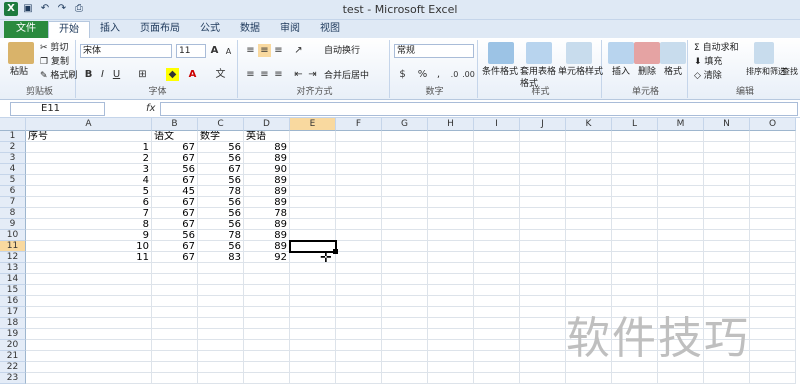 This screenshot has width=800, height=392. What do you see at coordinates (589, 224) in the screenshot?
I see `cell-K9` at bounding box center [589, 224].